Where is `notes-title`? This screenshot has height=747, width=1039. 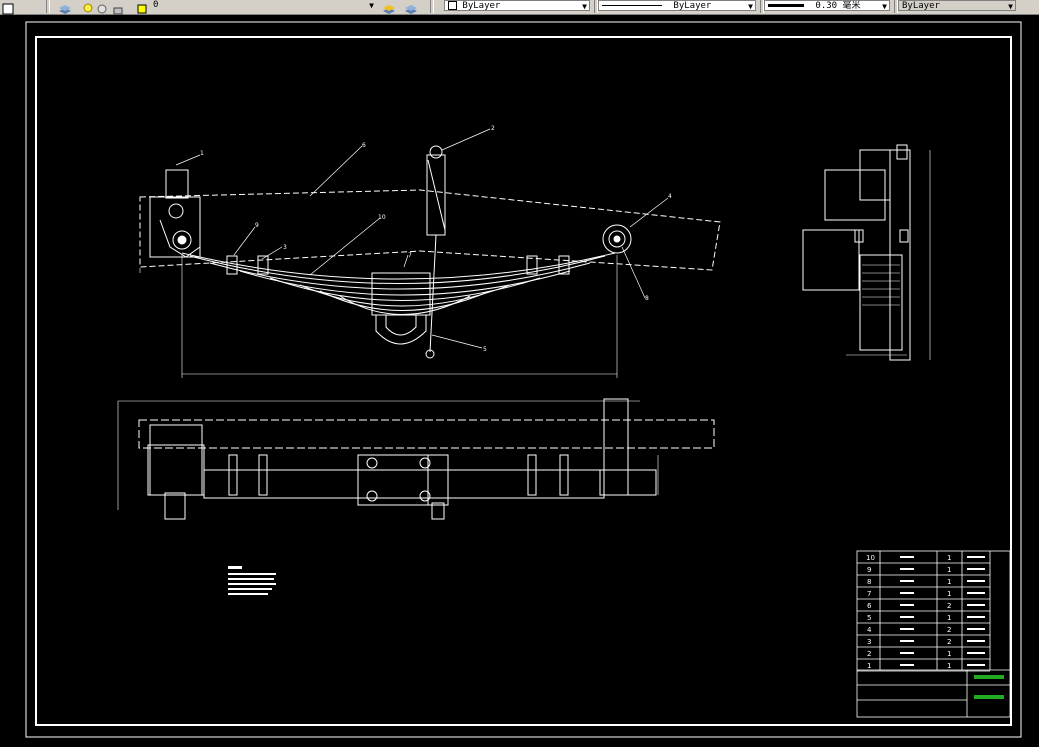
notes-title is located at coordinates (235, 567).